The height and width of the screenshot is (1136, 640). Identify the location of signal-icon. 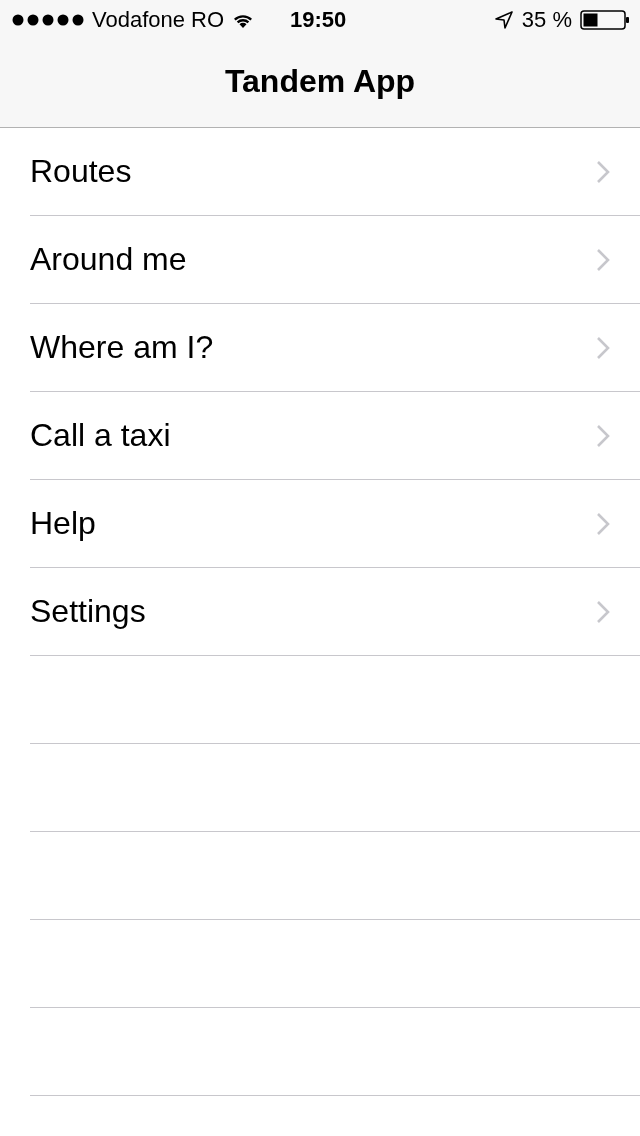
(48, 20).